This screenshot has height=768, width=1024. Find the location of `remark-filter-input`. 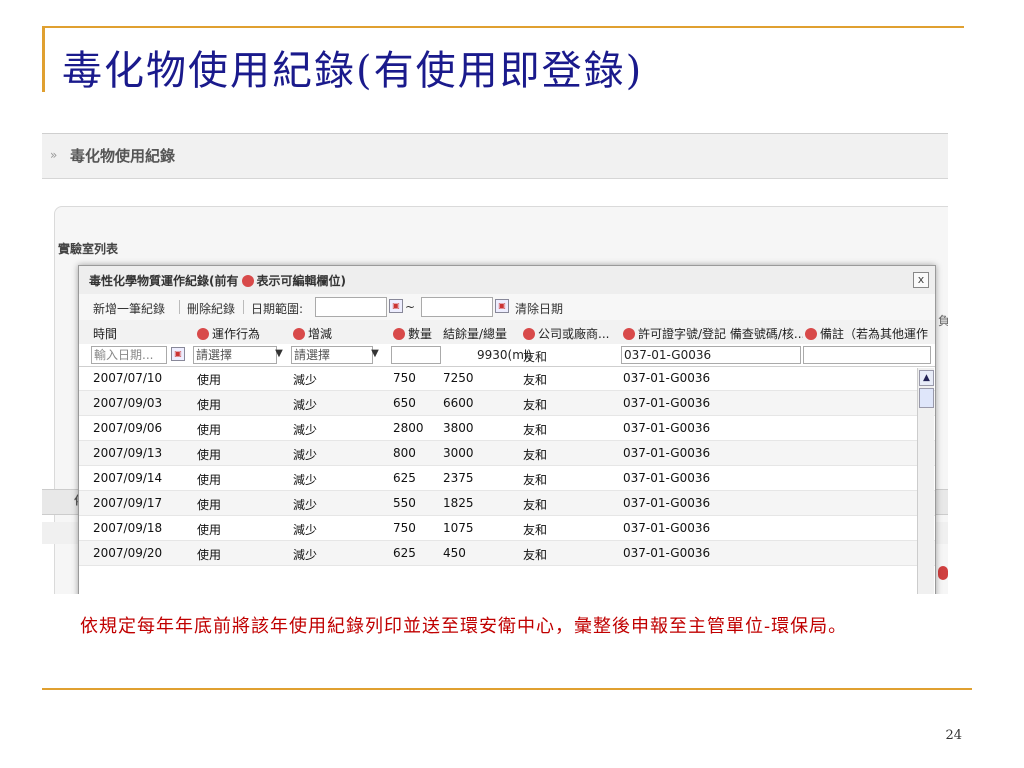

remark-filter-input is located at coordinates (867, 355).